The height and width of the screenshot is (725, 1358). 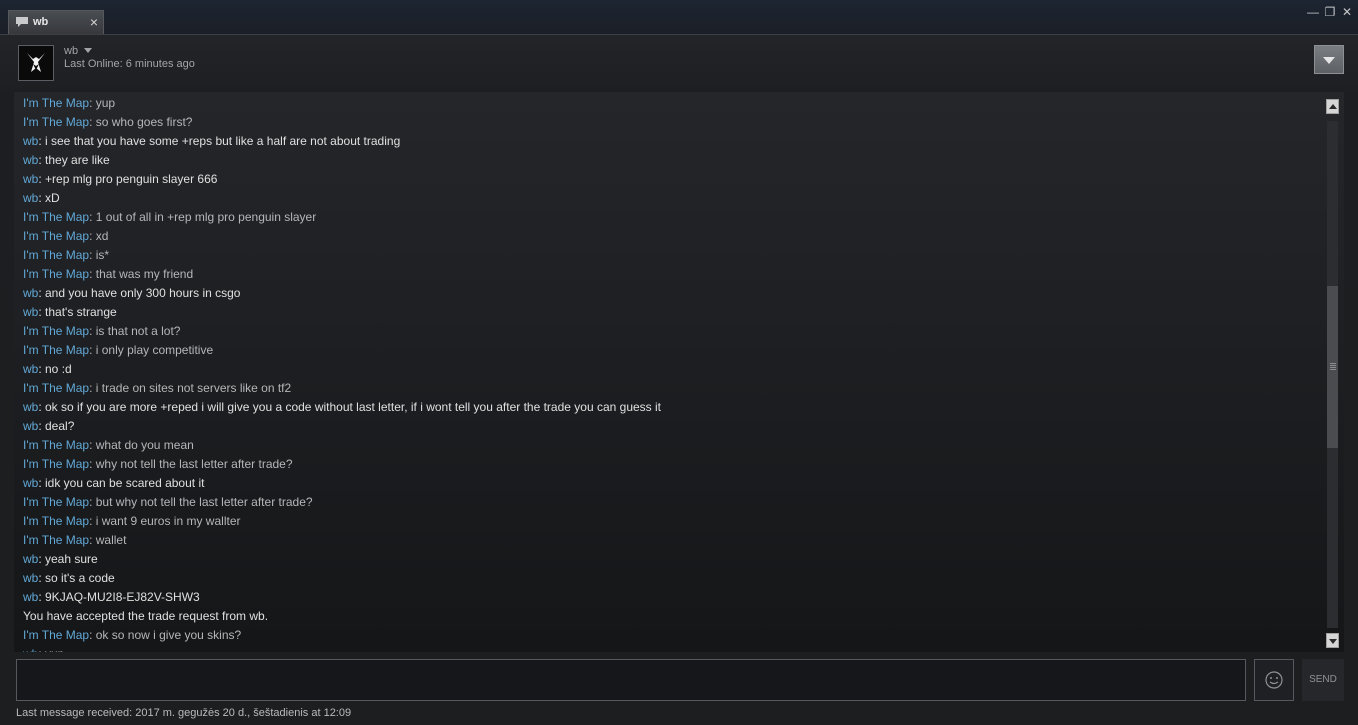 What do you see at coordinates (129, 64) in the screenshot?
I see `friend-status: Last Online: 6 minutes ago` at bounding box center [129, 64].